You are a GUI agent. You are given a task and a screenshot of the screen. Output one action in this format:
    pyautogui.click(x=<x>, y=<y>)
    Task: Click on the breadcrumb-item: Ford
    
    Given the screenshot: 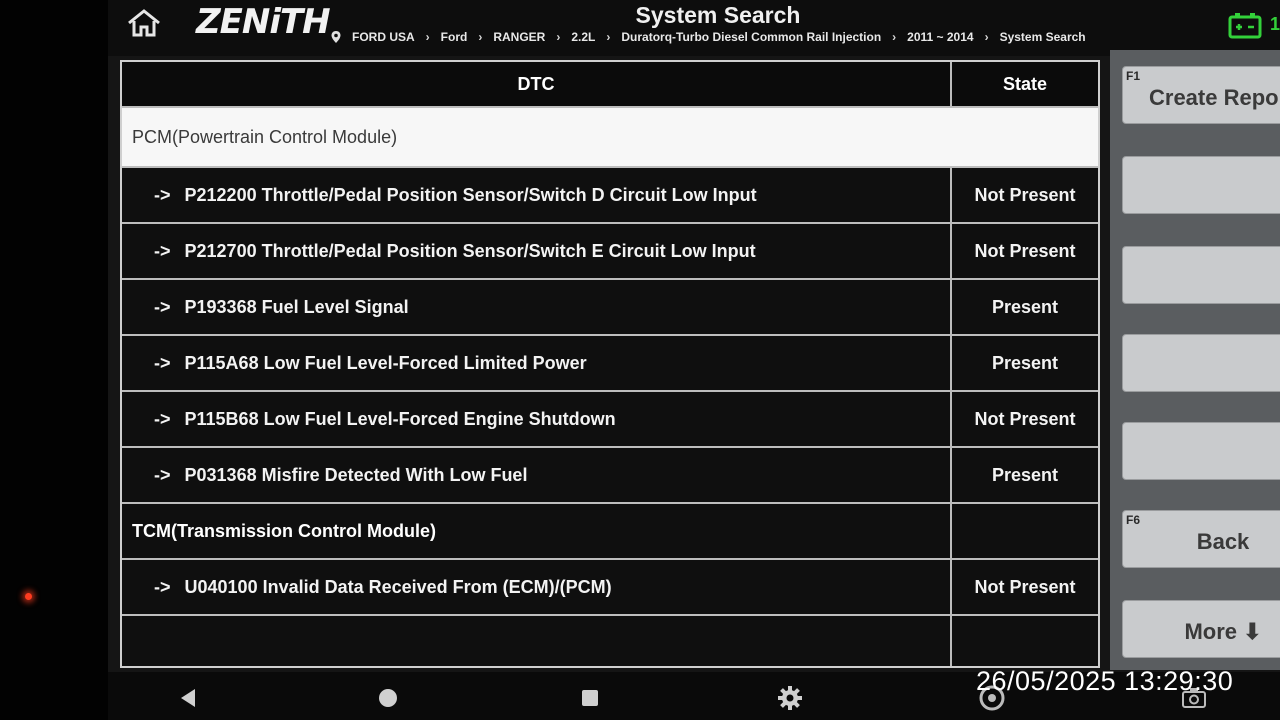 What is the action you would take?
    pyautogui.click(x=454, y=37)
    